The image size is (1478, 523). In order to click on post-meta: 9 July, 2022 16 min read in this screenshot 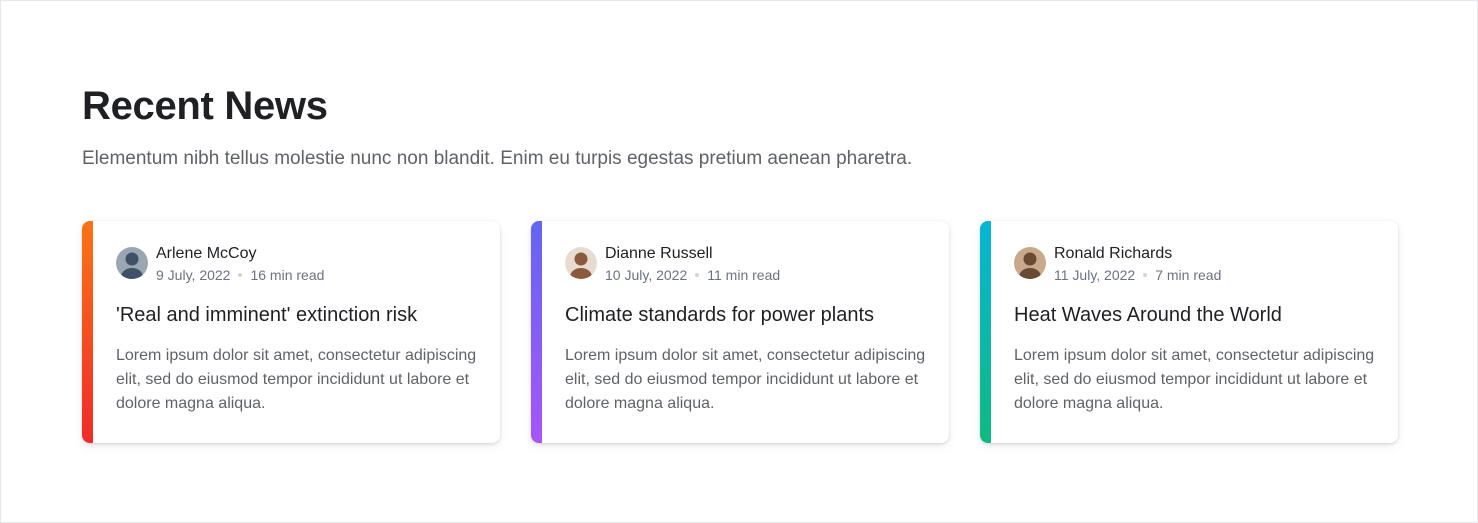, I will do `click(240, 275)`.